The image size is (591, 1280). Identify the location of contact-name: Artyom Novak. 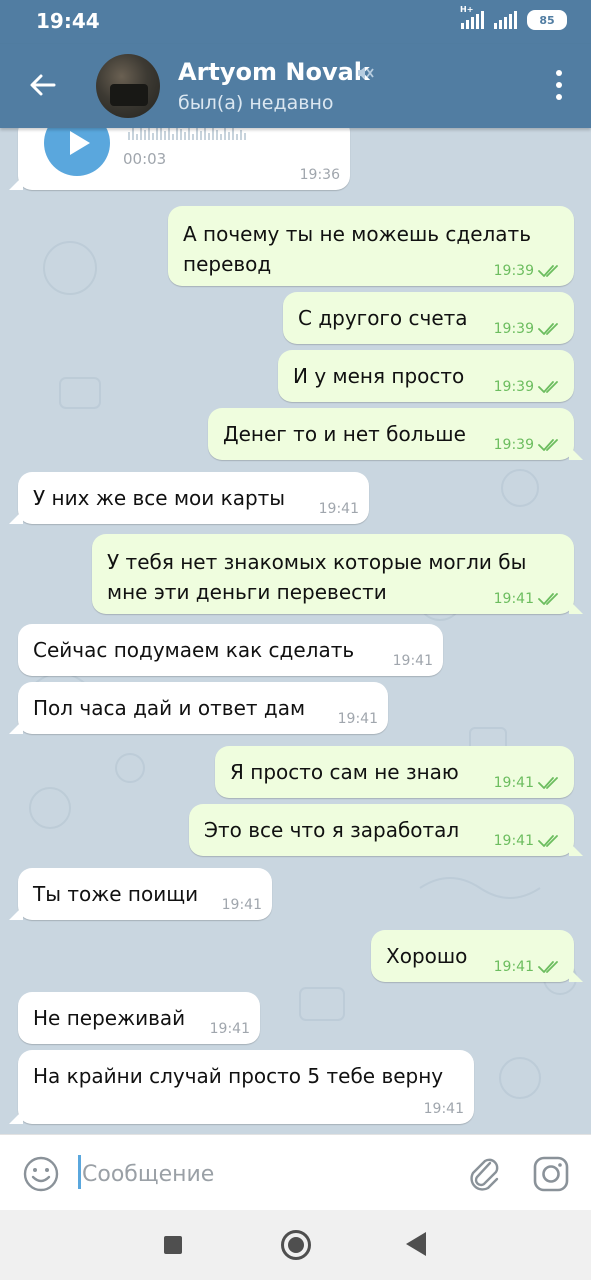
(274, 72).